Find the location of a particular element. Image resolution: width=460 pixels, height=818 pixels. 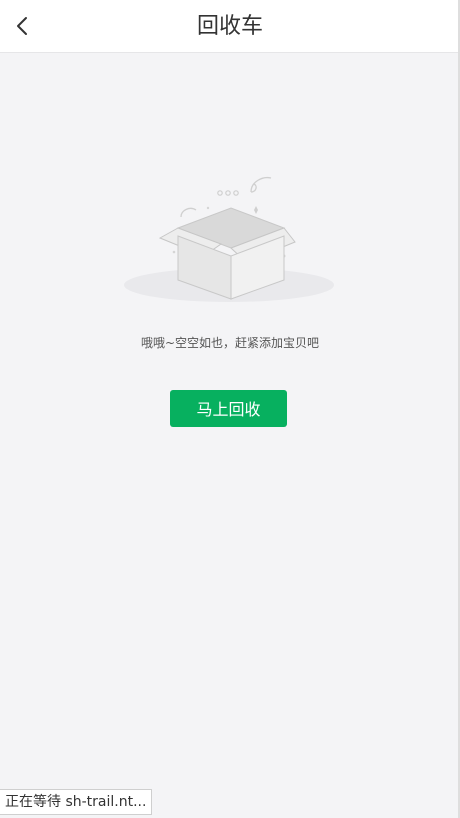

empty-box-icon is located at coordinates (229, 239).